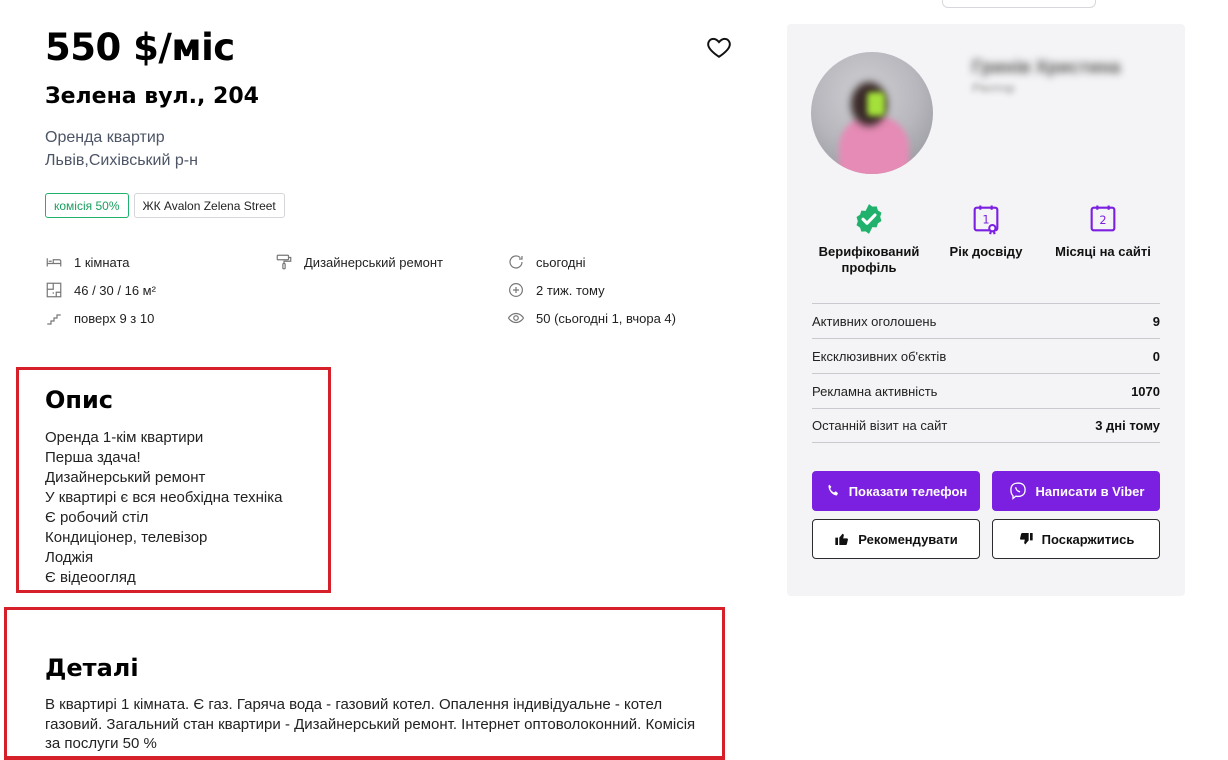 This screenshot has width=1228, height=760. I want to click on feature-floor: поверх 9 з 10, so click(99, 318).